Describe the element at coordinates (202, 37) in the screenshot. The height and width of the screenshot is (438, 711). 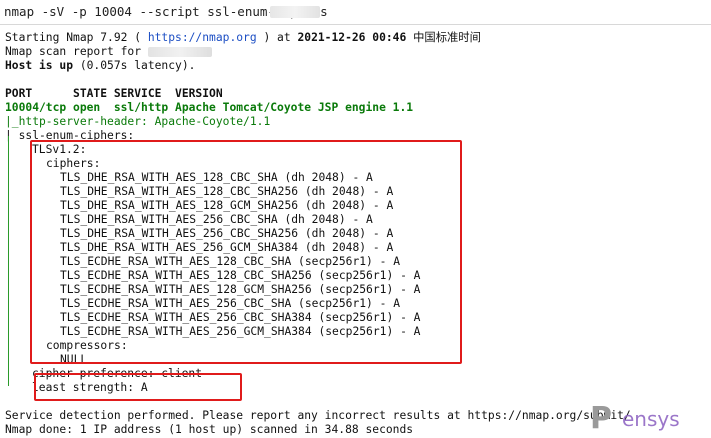
I see `nmap-link: https://nmap.org` at that location.